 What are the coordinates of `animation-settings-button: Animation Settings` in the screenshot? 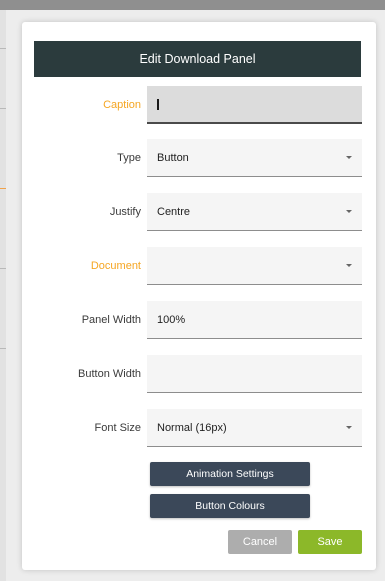 It's located at (230, 474).